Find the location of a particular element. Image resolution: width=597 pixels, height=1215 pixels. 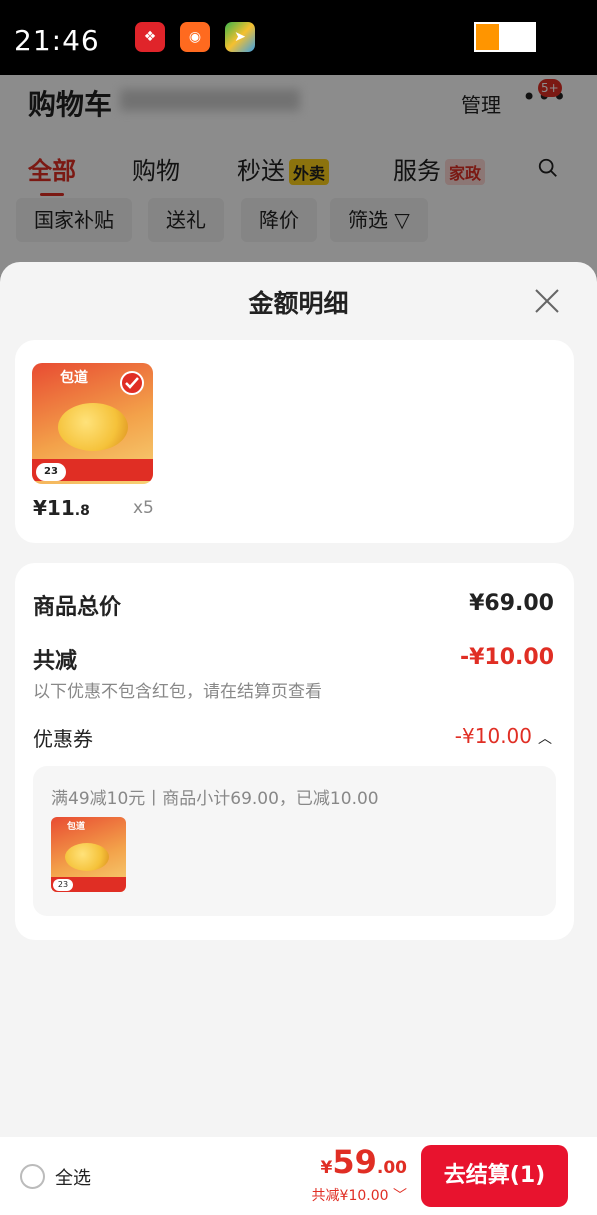

discount-value: -¥10.00 is located at coordinates (506, 657).